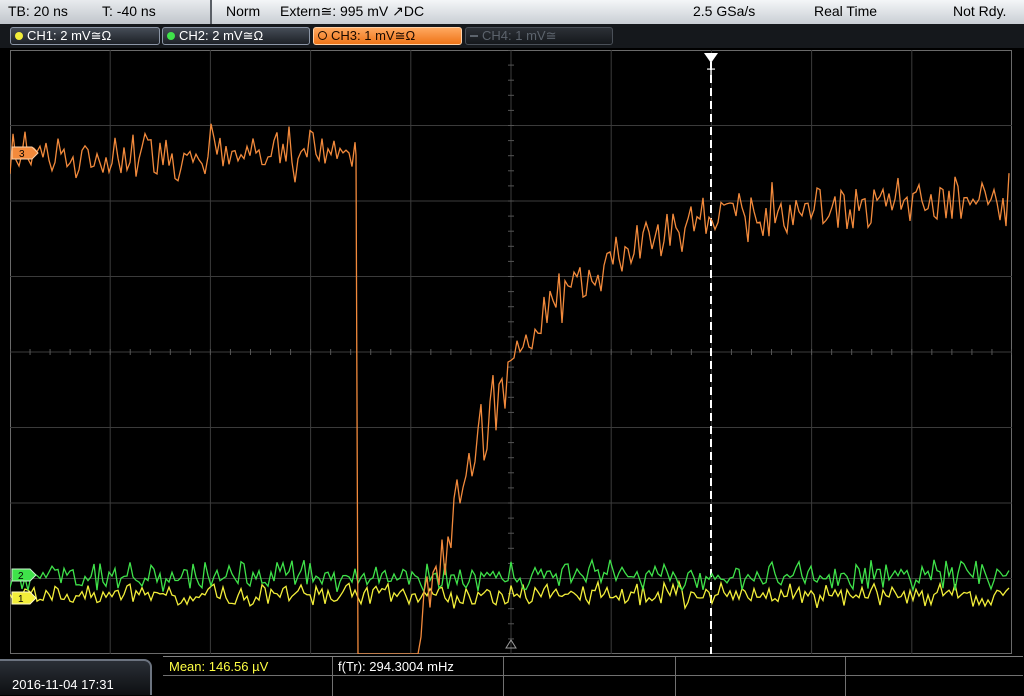  Describe the element at coordinates (129, 11) in the screenshot. I see `trigger-time-readout: T: -40 ns` at that location.